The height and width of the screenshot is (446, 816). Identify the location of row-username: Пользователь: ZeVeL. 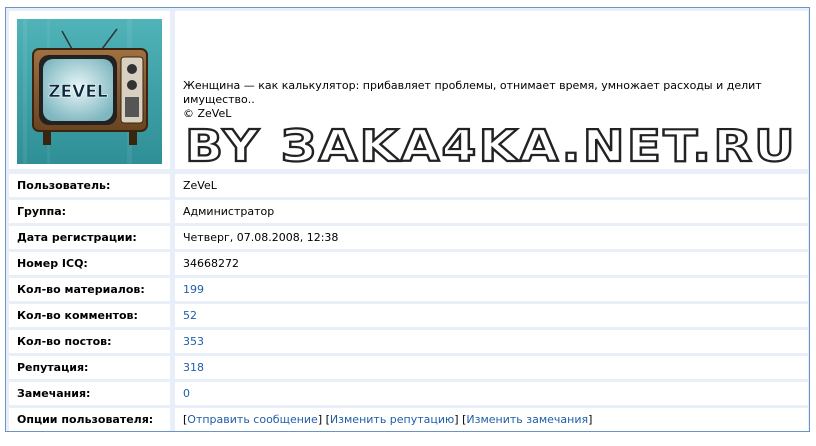
(408, 185).